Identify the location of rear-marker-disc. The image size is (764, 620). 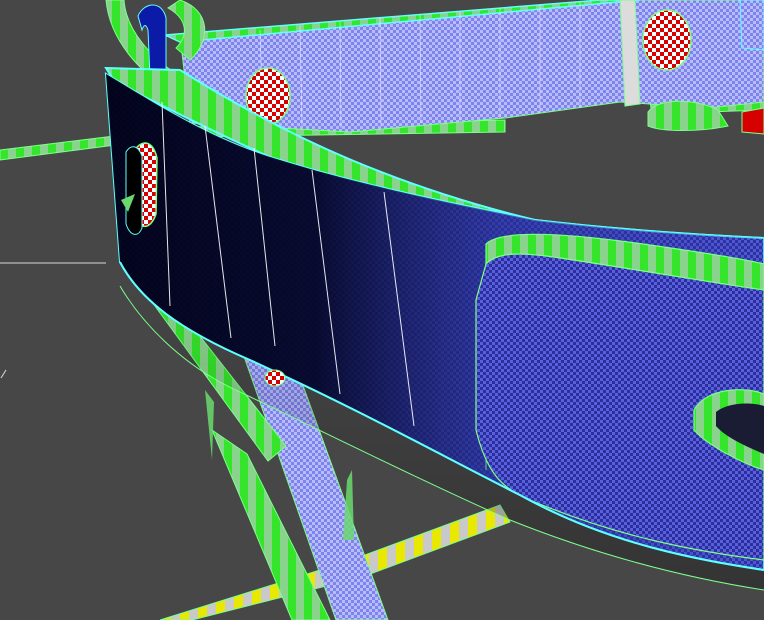
(667, 40).